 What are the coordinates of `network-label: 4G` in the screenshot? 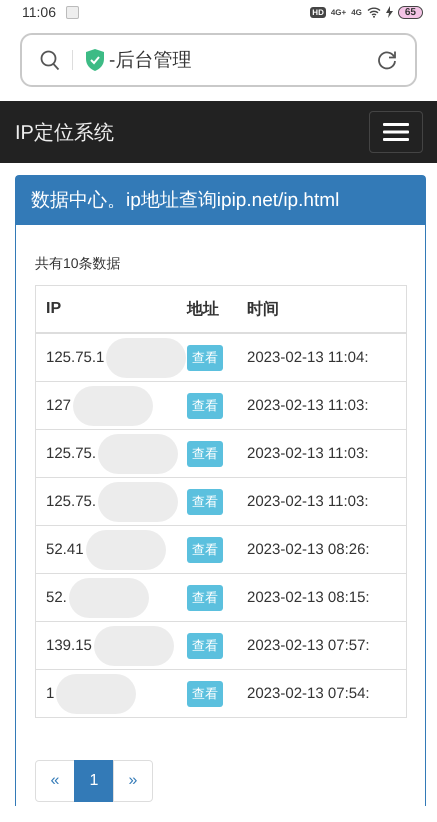 It's located at (356, 12).